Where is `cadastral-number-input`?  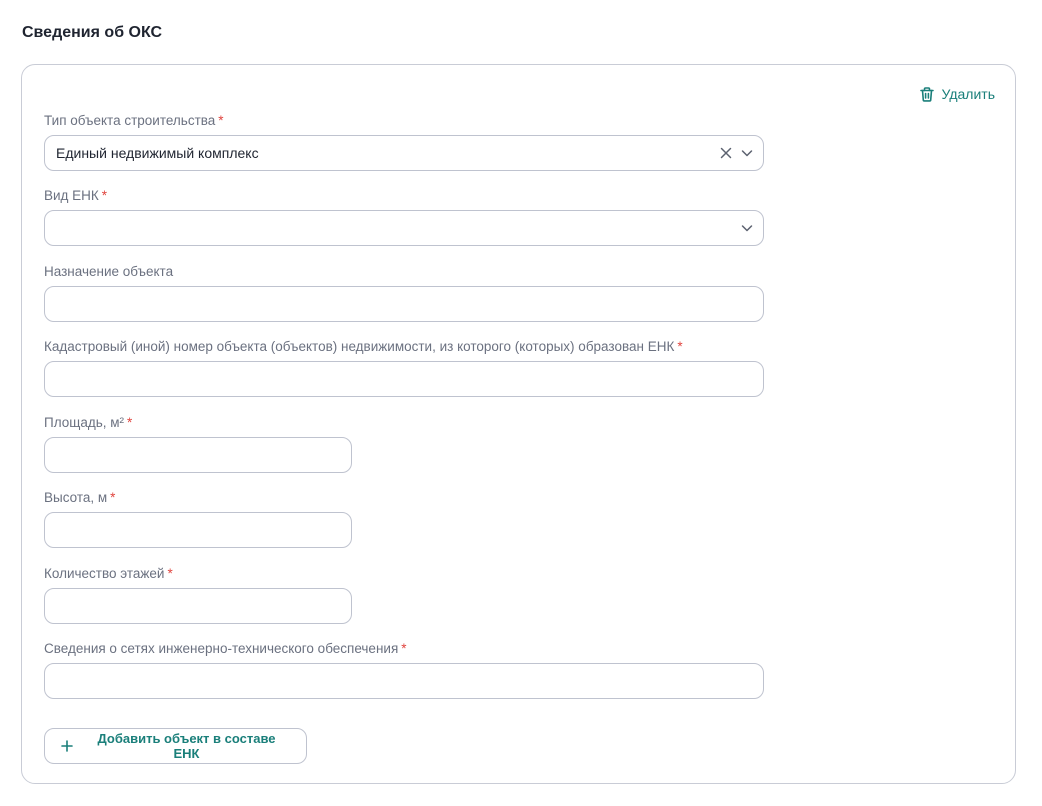 cadastral-number-input is located at coordinates (404, 379).